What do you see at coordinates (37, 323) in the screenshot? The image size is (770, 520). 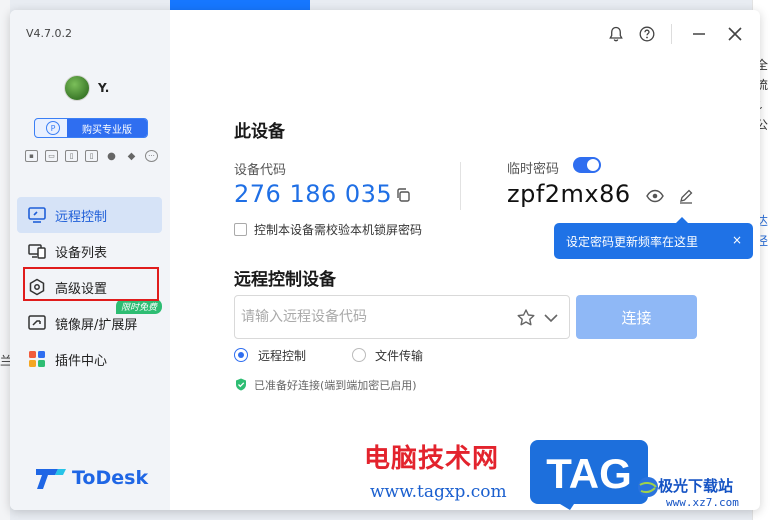 I see `mirror-icon` at bounding box center [37, 323].